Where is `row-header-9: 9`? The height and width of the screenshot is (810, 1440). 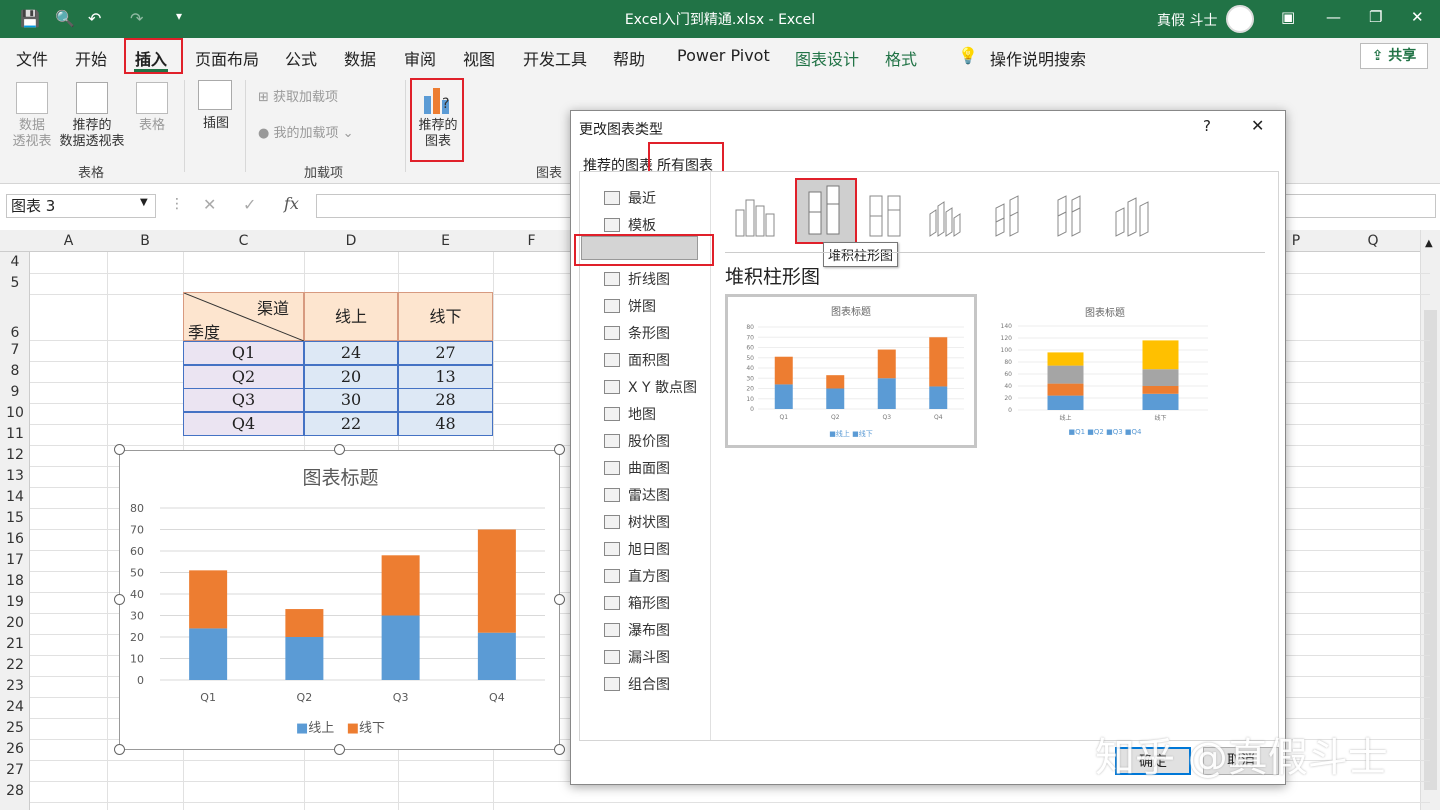 row-header-9: 9 is located at coordinates (15, 392).